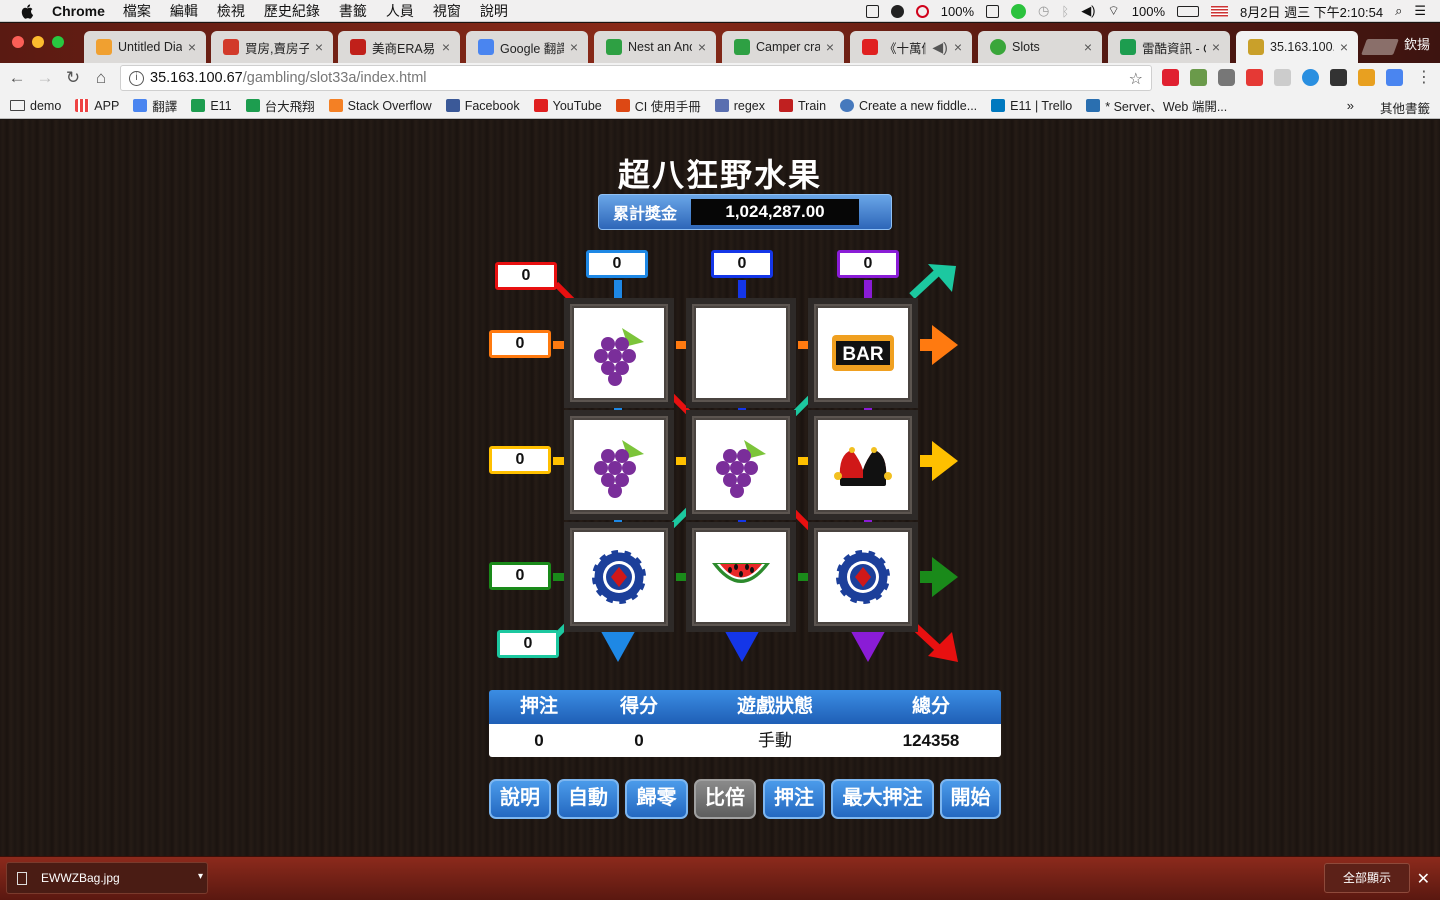 The image size is (1440, 900). What do you see at coordinates (520, 799) in the screenshot?
I see `help-button: 說明` at bounding box center [520, 799].